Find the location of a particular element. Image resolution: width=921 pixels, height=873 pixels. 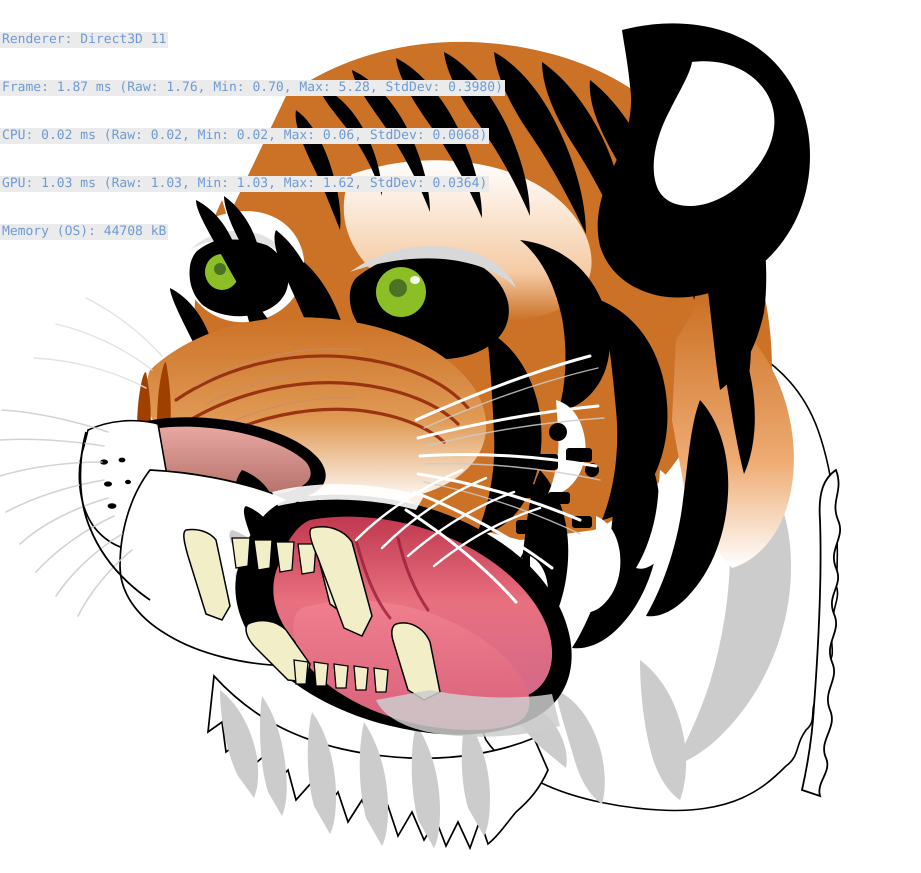

eye-left-pupil is located at coordinates (220, 269).